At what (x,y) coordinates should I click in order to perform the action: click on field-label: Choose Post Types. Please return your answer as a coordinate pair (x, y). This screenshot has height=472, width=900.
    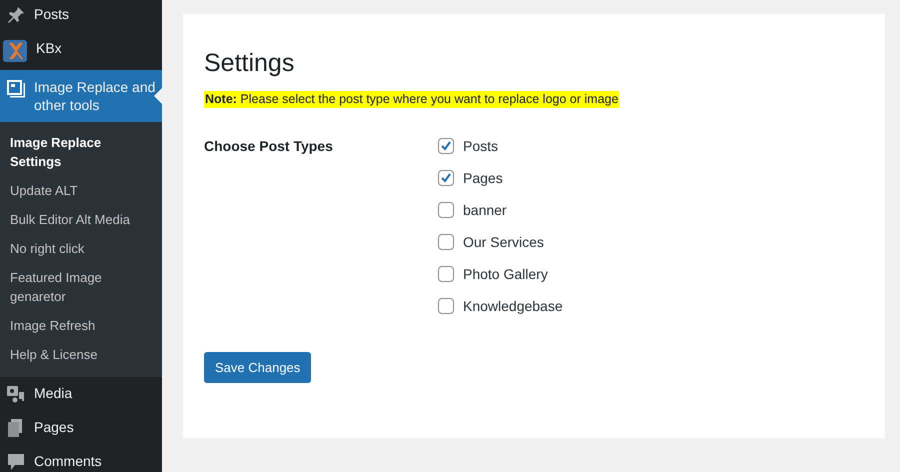
    Looking at the image, I should click on (269, 145).